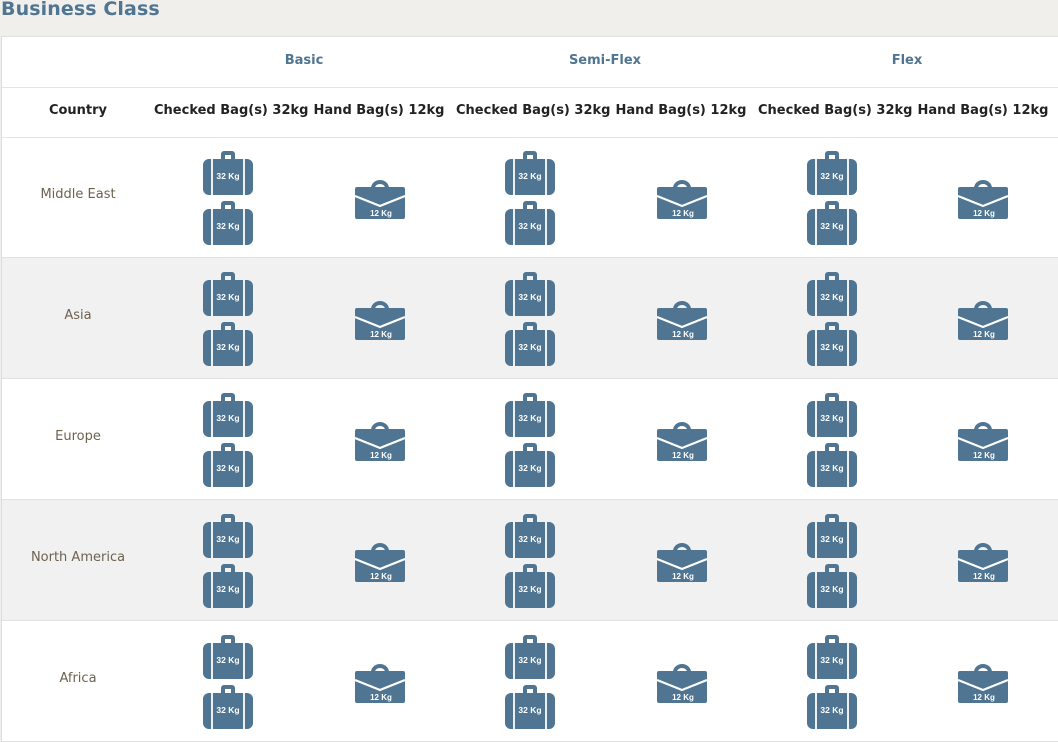 The height and width of the screenshot is (742, 1058). Describe the element at coordinates (681, 110) in the screenshot. I see `column-hand-semi-flex: Hand Bag(s) 12kg` at that location.